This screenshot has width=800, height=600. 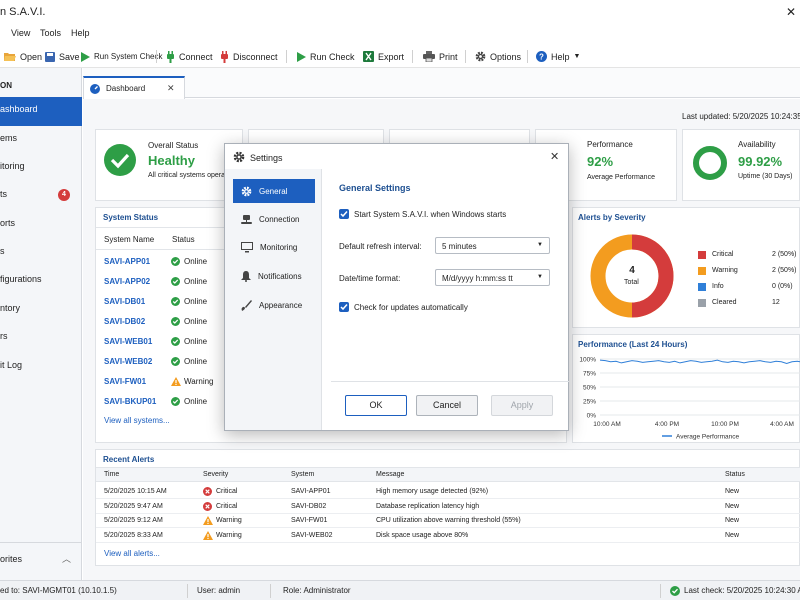 What do you see at coordinates (133, 536) in the screenshot?
I see `alert-time: 5/20/2025 8:33 AM` at bounding box center [133, 536].